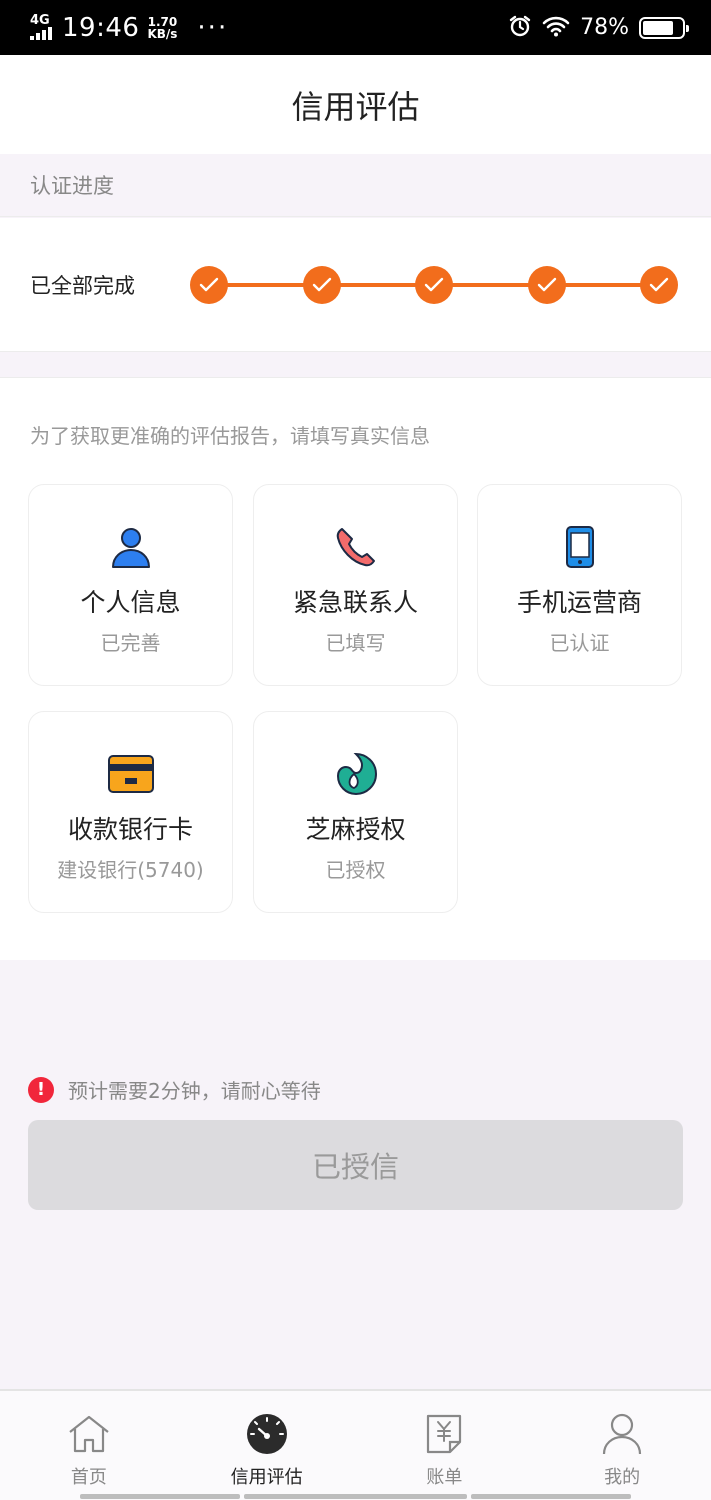 This screenshot has width=711, height=1500. What do you see at coordinates (355, 27) in the screenshot?
I see `status-bar: 4G 19:46 1.70 KB/s ··· 78%` at bounding box center [355, 27].